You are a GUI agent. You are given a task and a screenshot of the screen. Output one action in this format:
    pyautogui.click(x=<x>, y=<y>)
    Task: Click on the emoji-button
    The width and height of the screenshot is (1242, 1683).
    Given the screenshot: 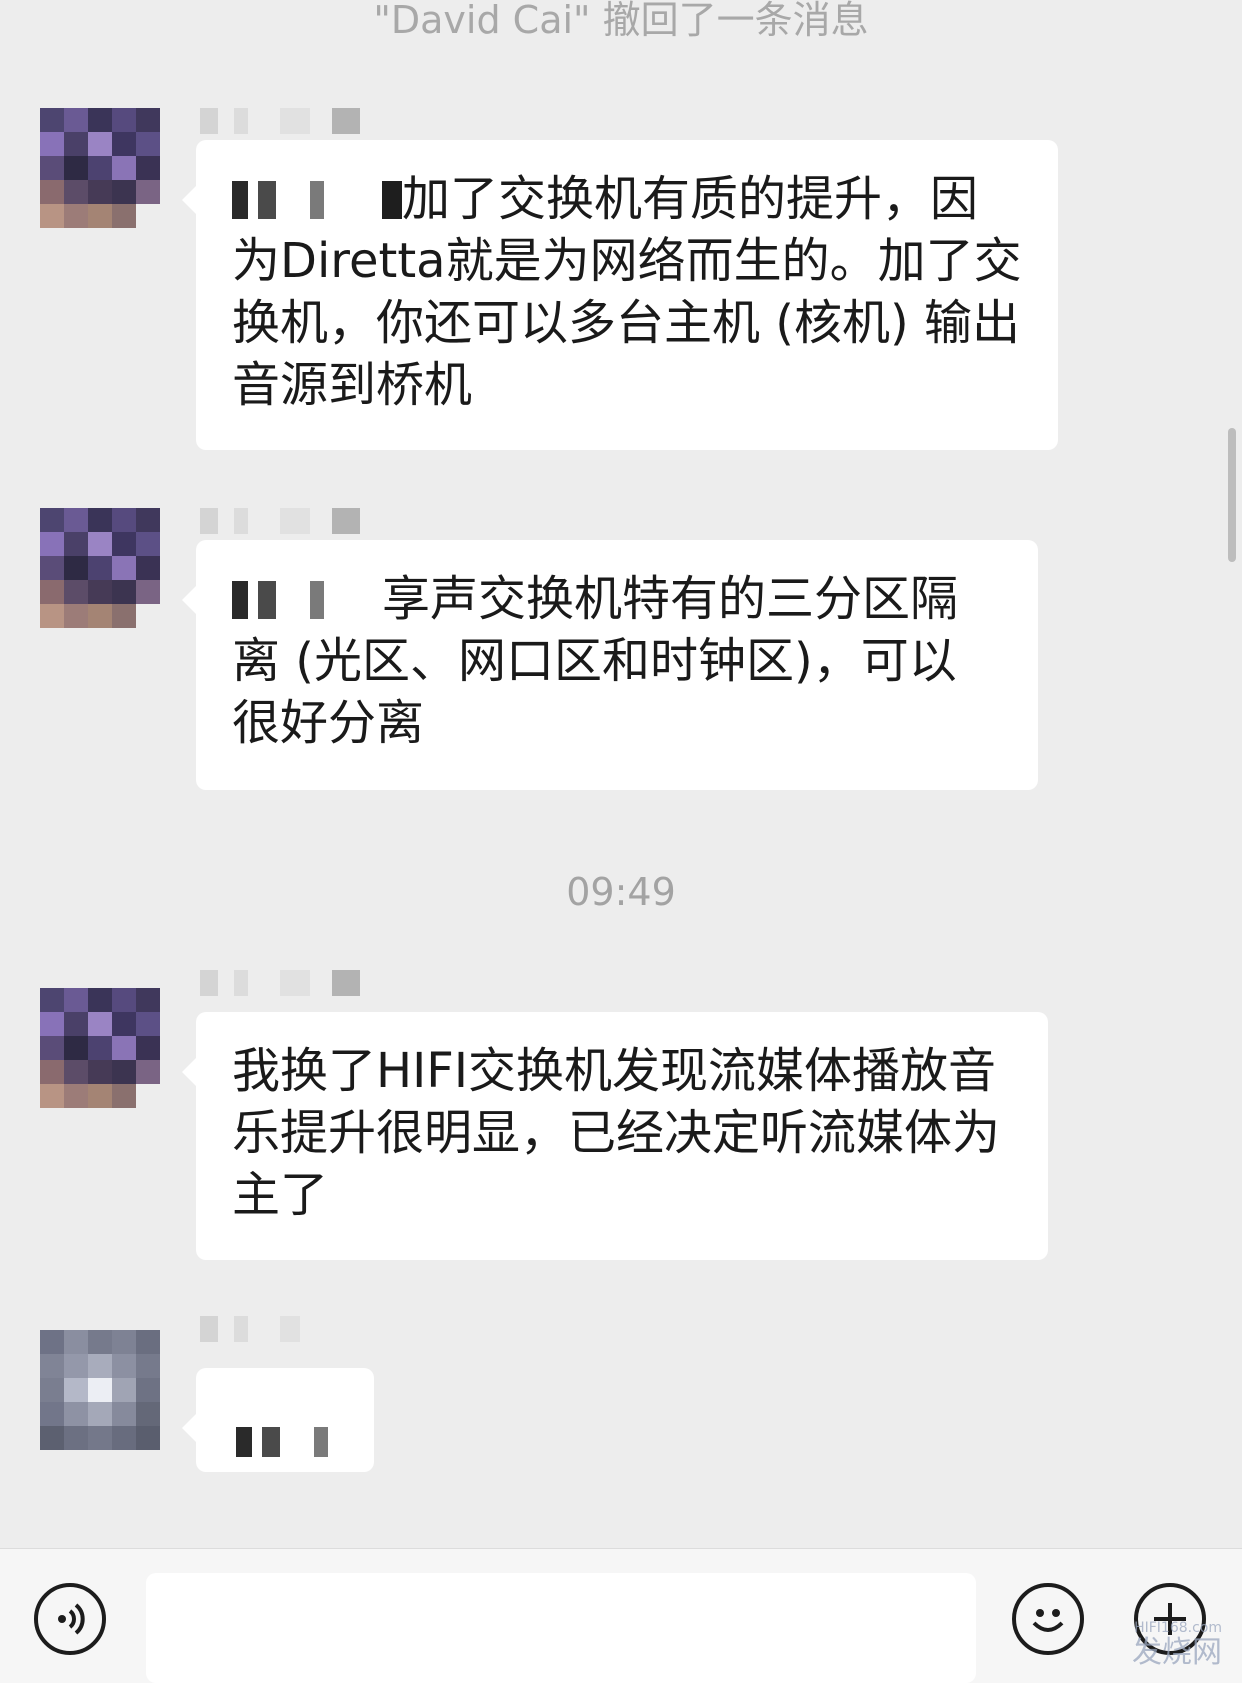 What is the action you would take?
    pyautogui.click(x=1048, y=1619)
    